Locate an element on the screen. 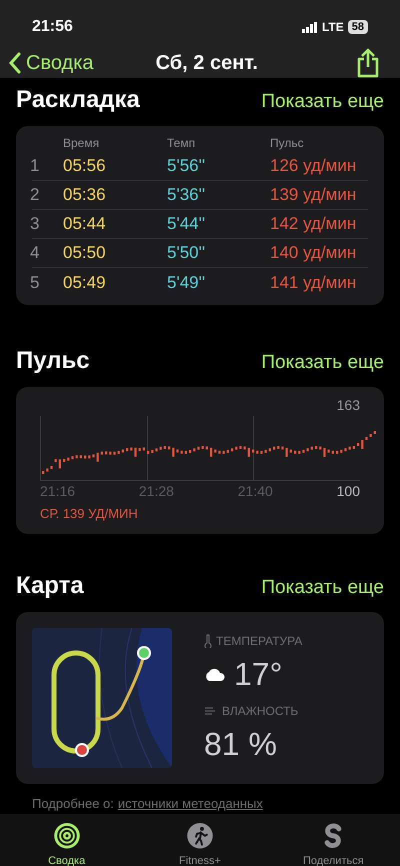 The width and height of the screenshot is (400, 866). split-heart-rate: 139 уд/мин is located at coordinates (314, 195).